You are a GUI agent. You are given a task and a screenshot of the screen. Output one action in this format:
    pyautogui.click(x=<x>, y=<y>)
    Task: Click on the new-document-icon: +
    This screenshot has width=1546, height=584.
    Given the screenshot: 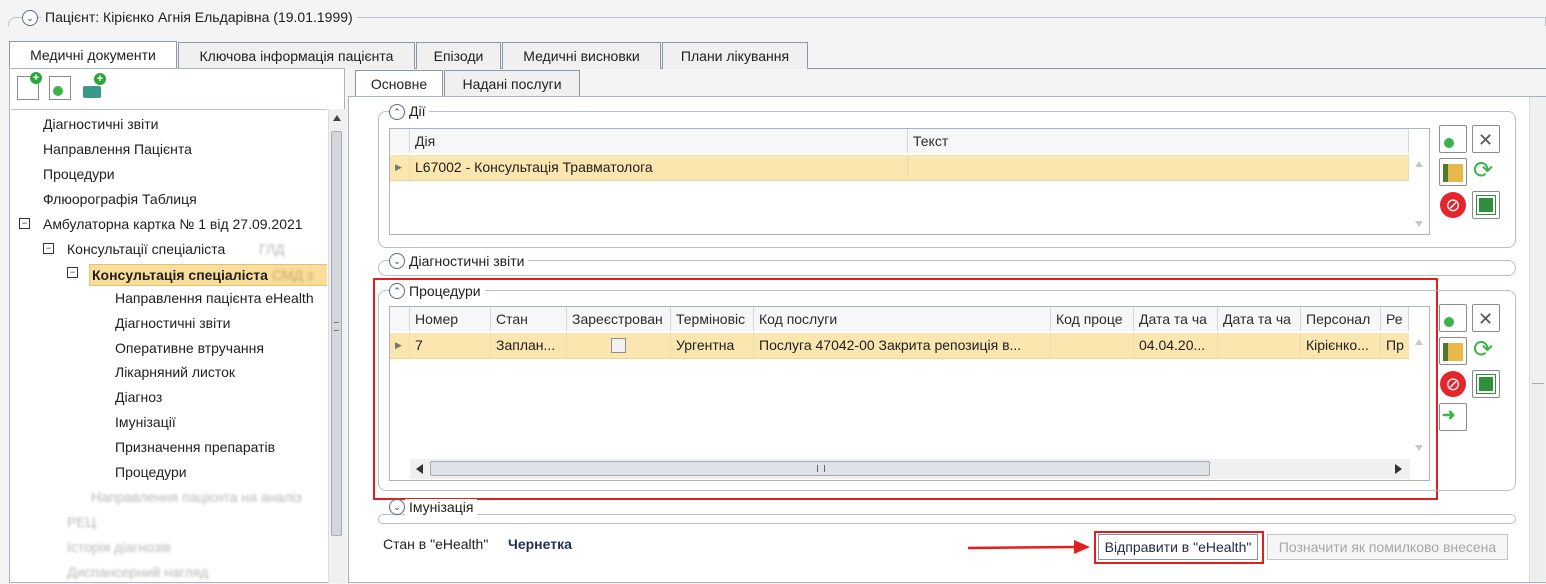 What is the action you would take?
    pyautogui.click(x=29, y=86)
    